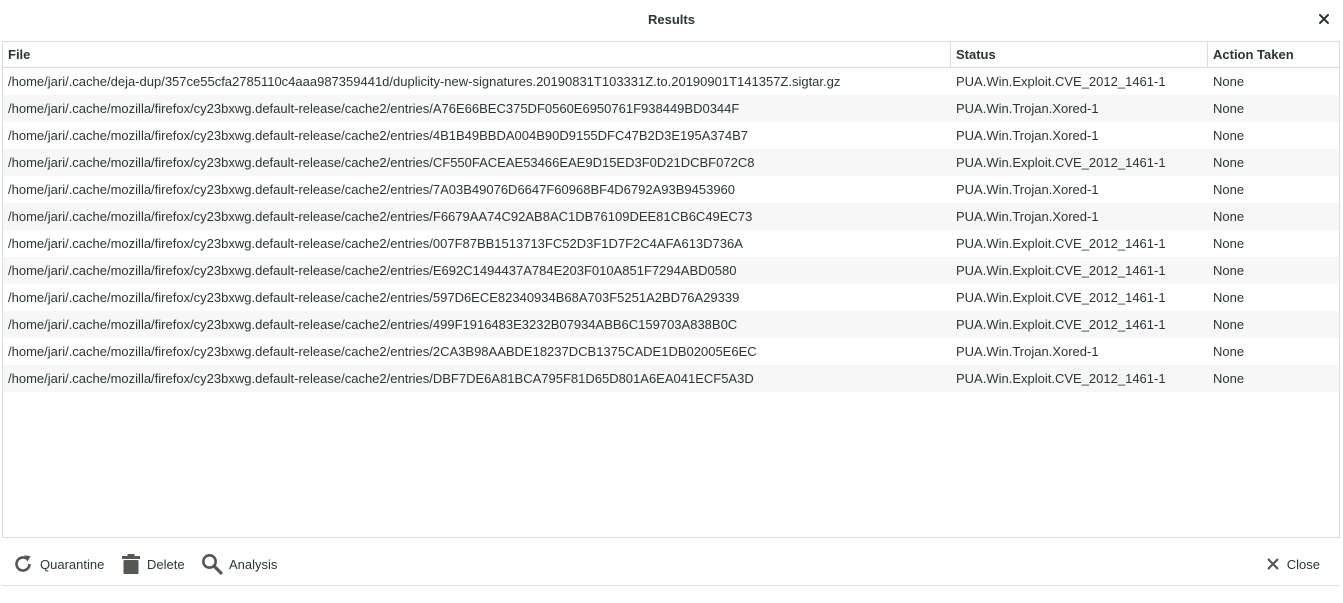  I want to click on close-label: Close, so click(1303, 564).